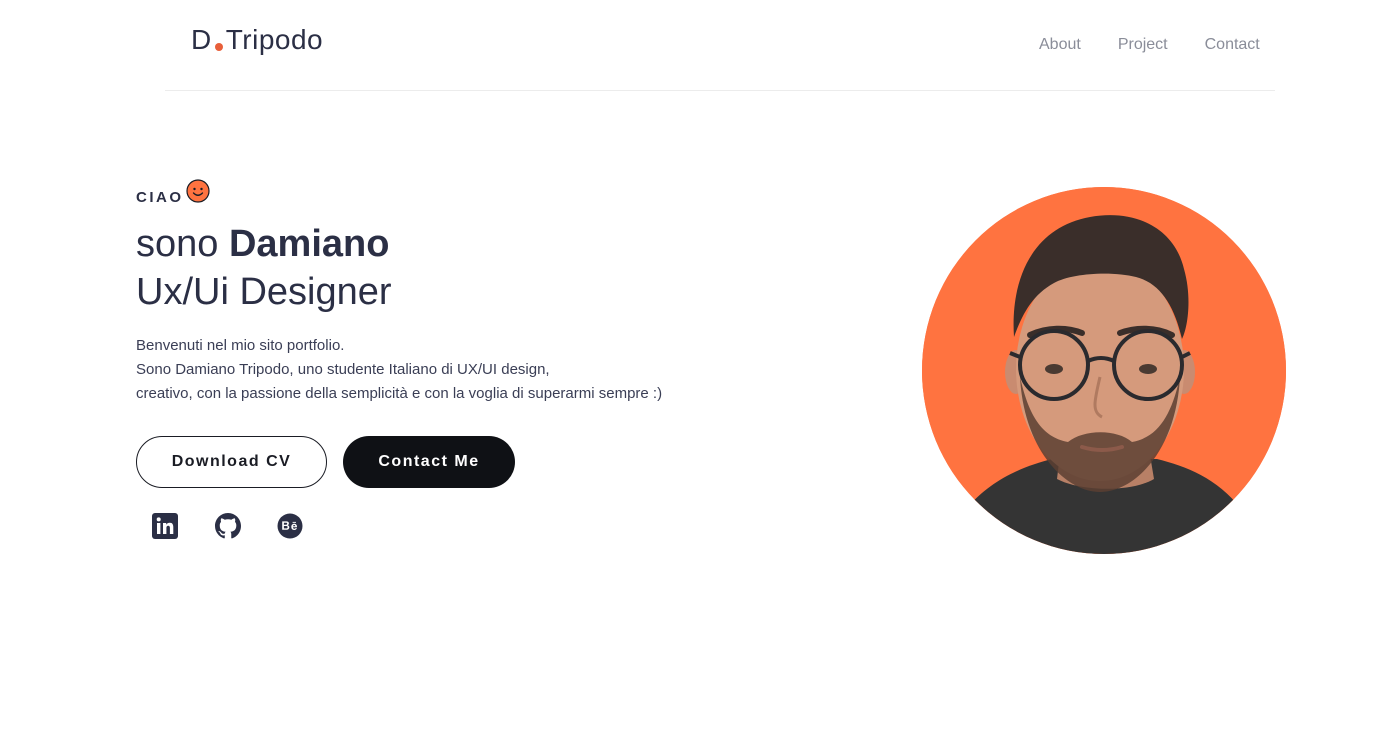  What do you see at coordinates (290, 526) in the screenshot?
I see `behance-icon` at bounding box center [290, 526].